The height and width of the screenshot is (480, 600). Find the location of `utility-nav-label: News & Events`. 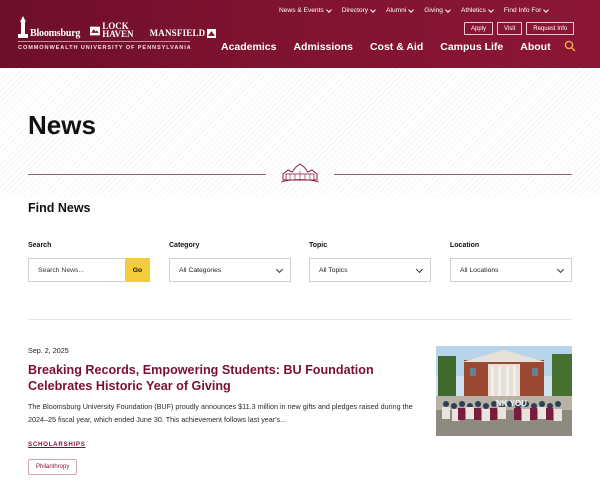

utility-nav-label: News & Events is located at coordinates (301, 10).